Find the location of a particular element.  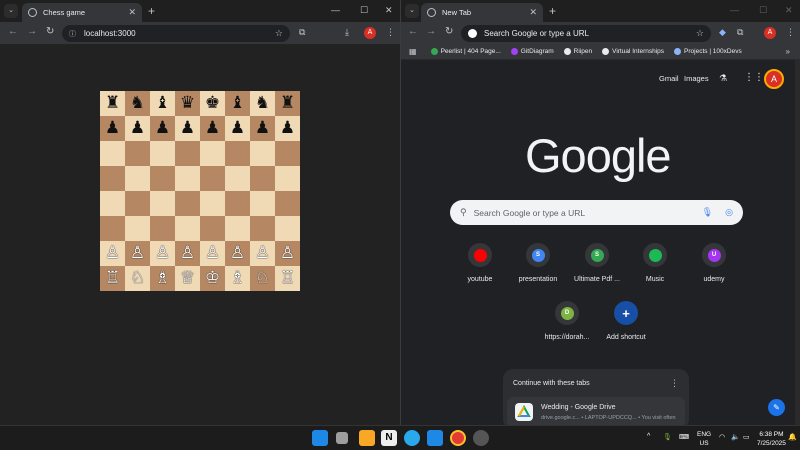

bookmark-item: Riipen is located at coordinates (577, 51).